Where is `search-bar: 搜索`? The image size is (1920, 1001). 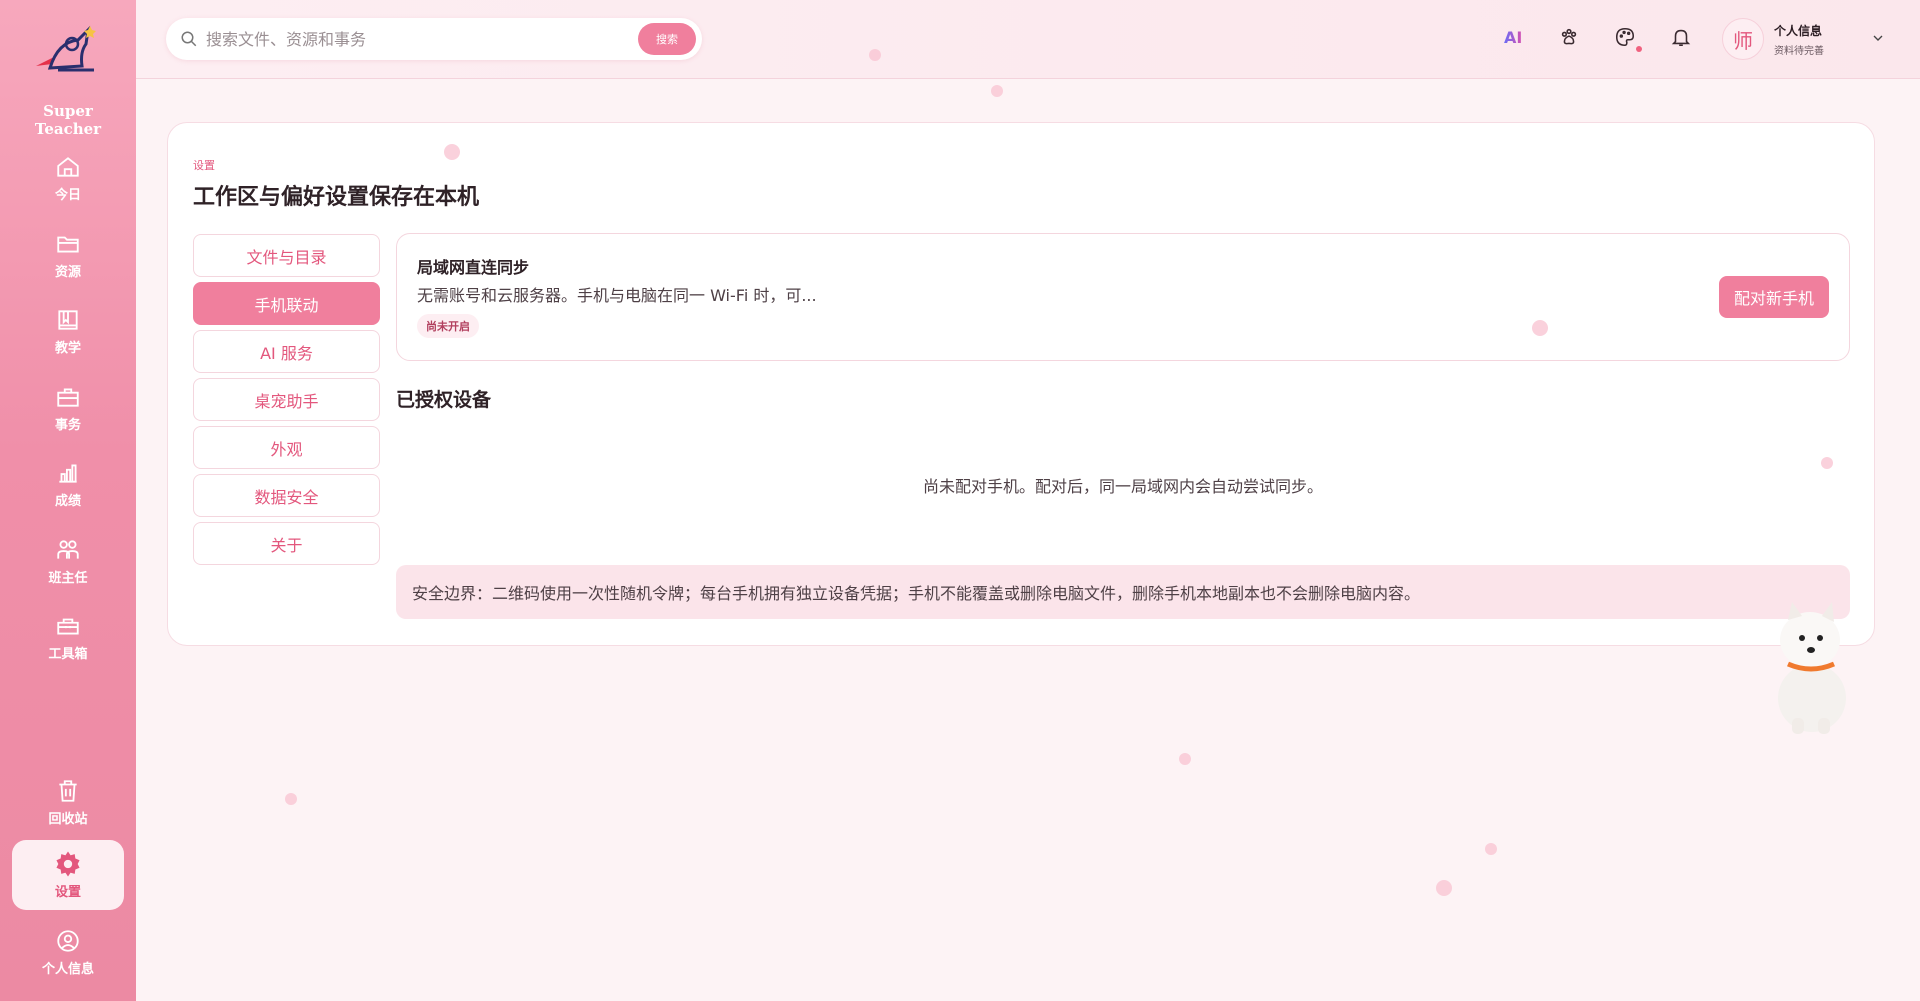 search-bar: 搜索 is located at coordinates (434, 39).